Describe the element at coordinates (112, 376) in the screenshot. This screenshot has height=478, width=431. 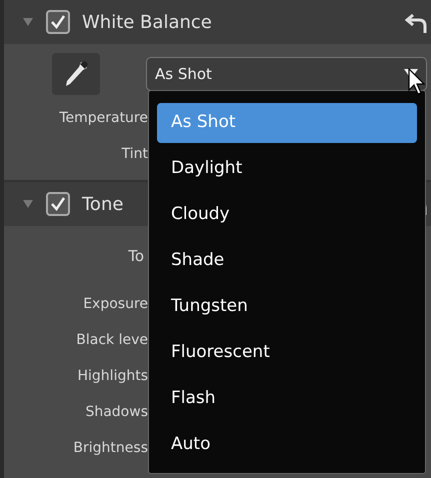
I see `slider-label: Highlights` at that location.